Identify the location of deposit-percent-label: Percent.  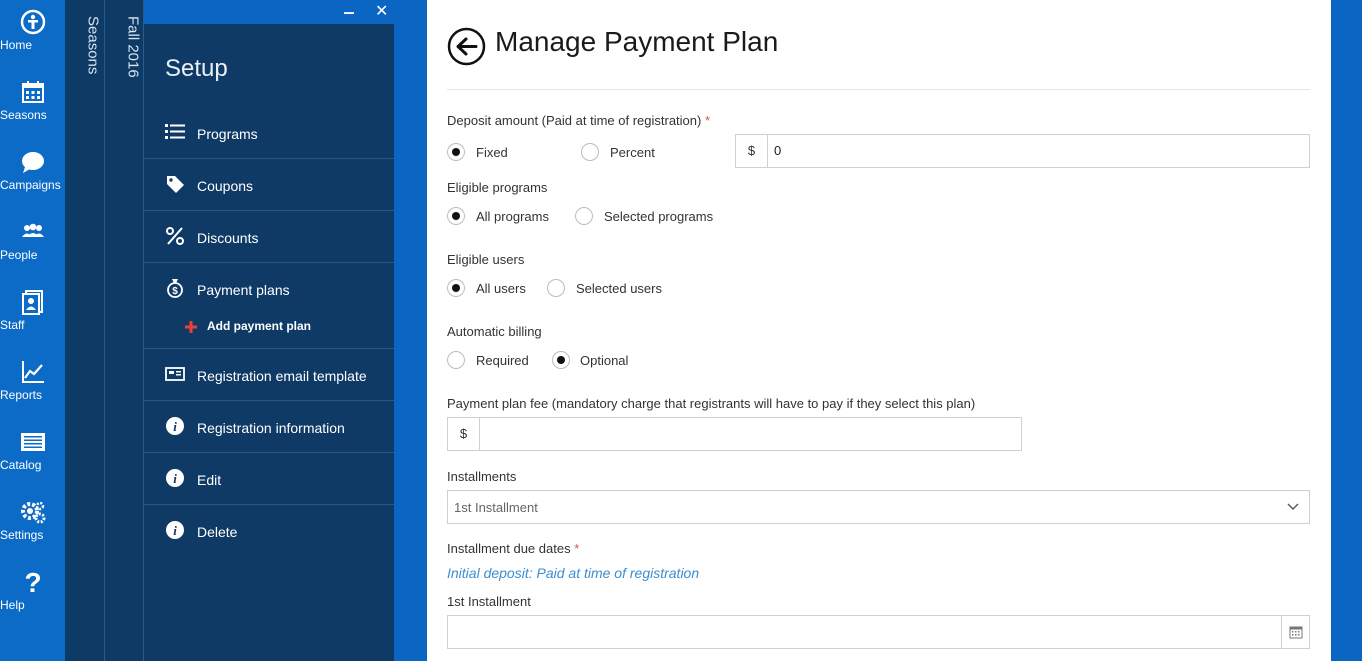
(632, 152).